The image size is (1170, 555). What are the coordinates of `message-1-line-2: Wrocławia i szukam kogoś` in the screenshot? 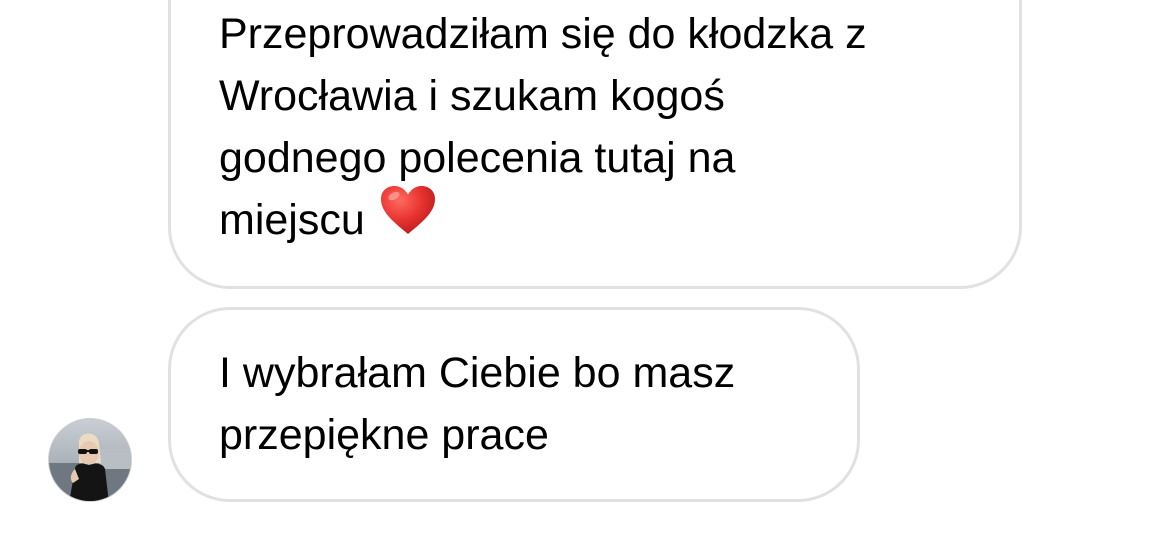 It's located at (472, 96).